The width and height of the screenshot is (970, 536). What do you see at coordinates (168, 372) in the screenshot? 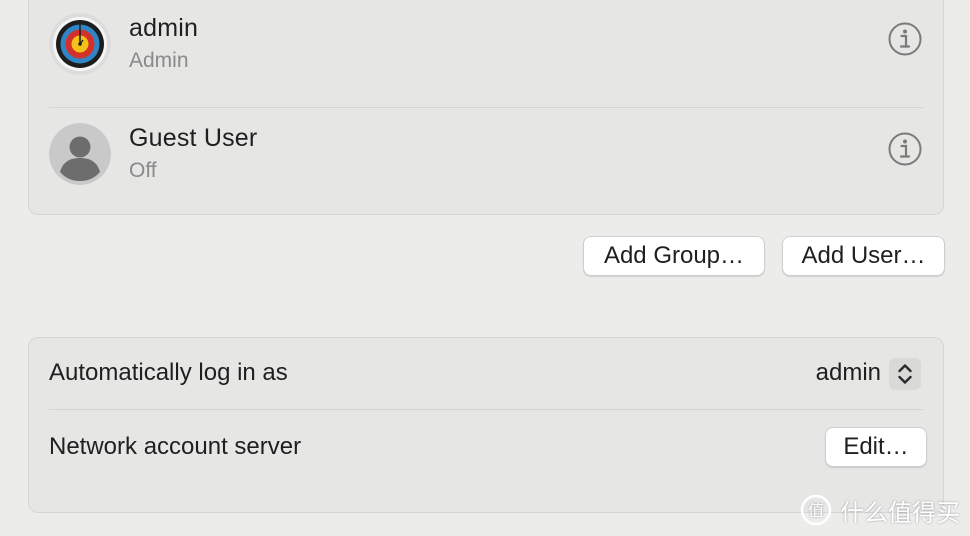
I see `auto-login-label: Automatically log in as` at bounding box center [168, 372].